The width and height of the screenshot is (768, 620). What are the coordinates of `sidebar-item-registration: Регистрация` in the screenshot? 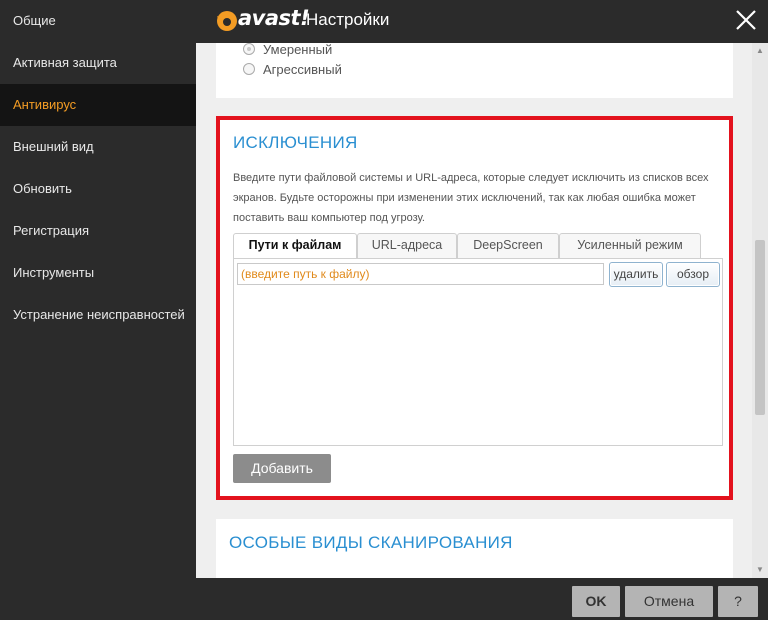 It's located at (98, 231).